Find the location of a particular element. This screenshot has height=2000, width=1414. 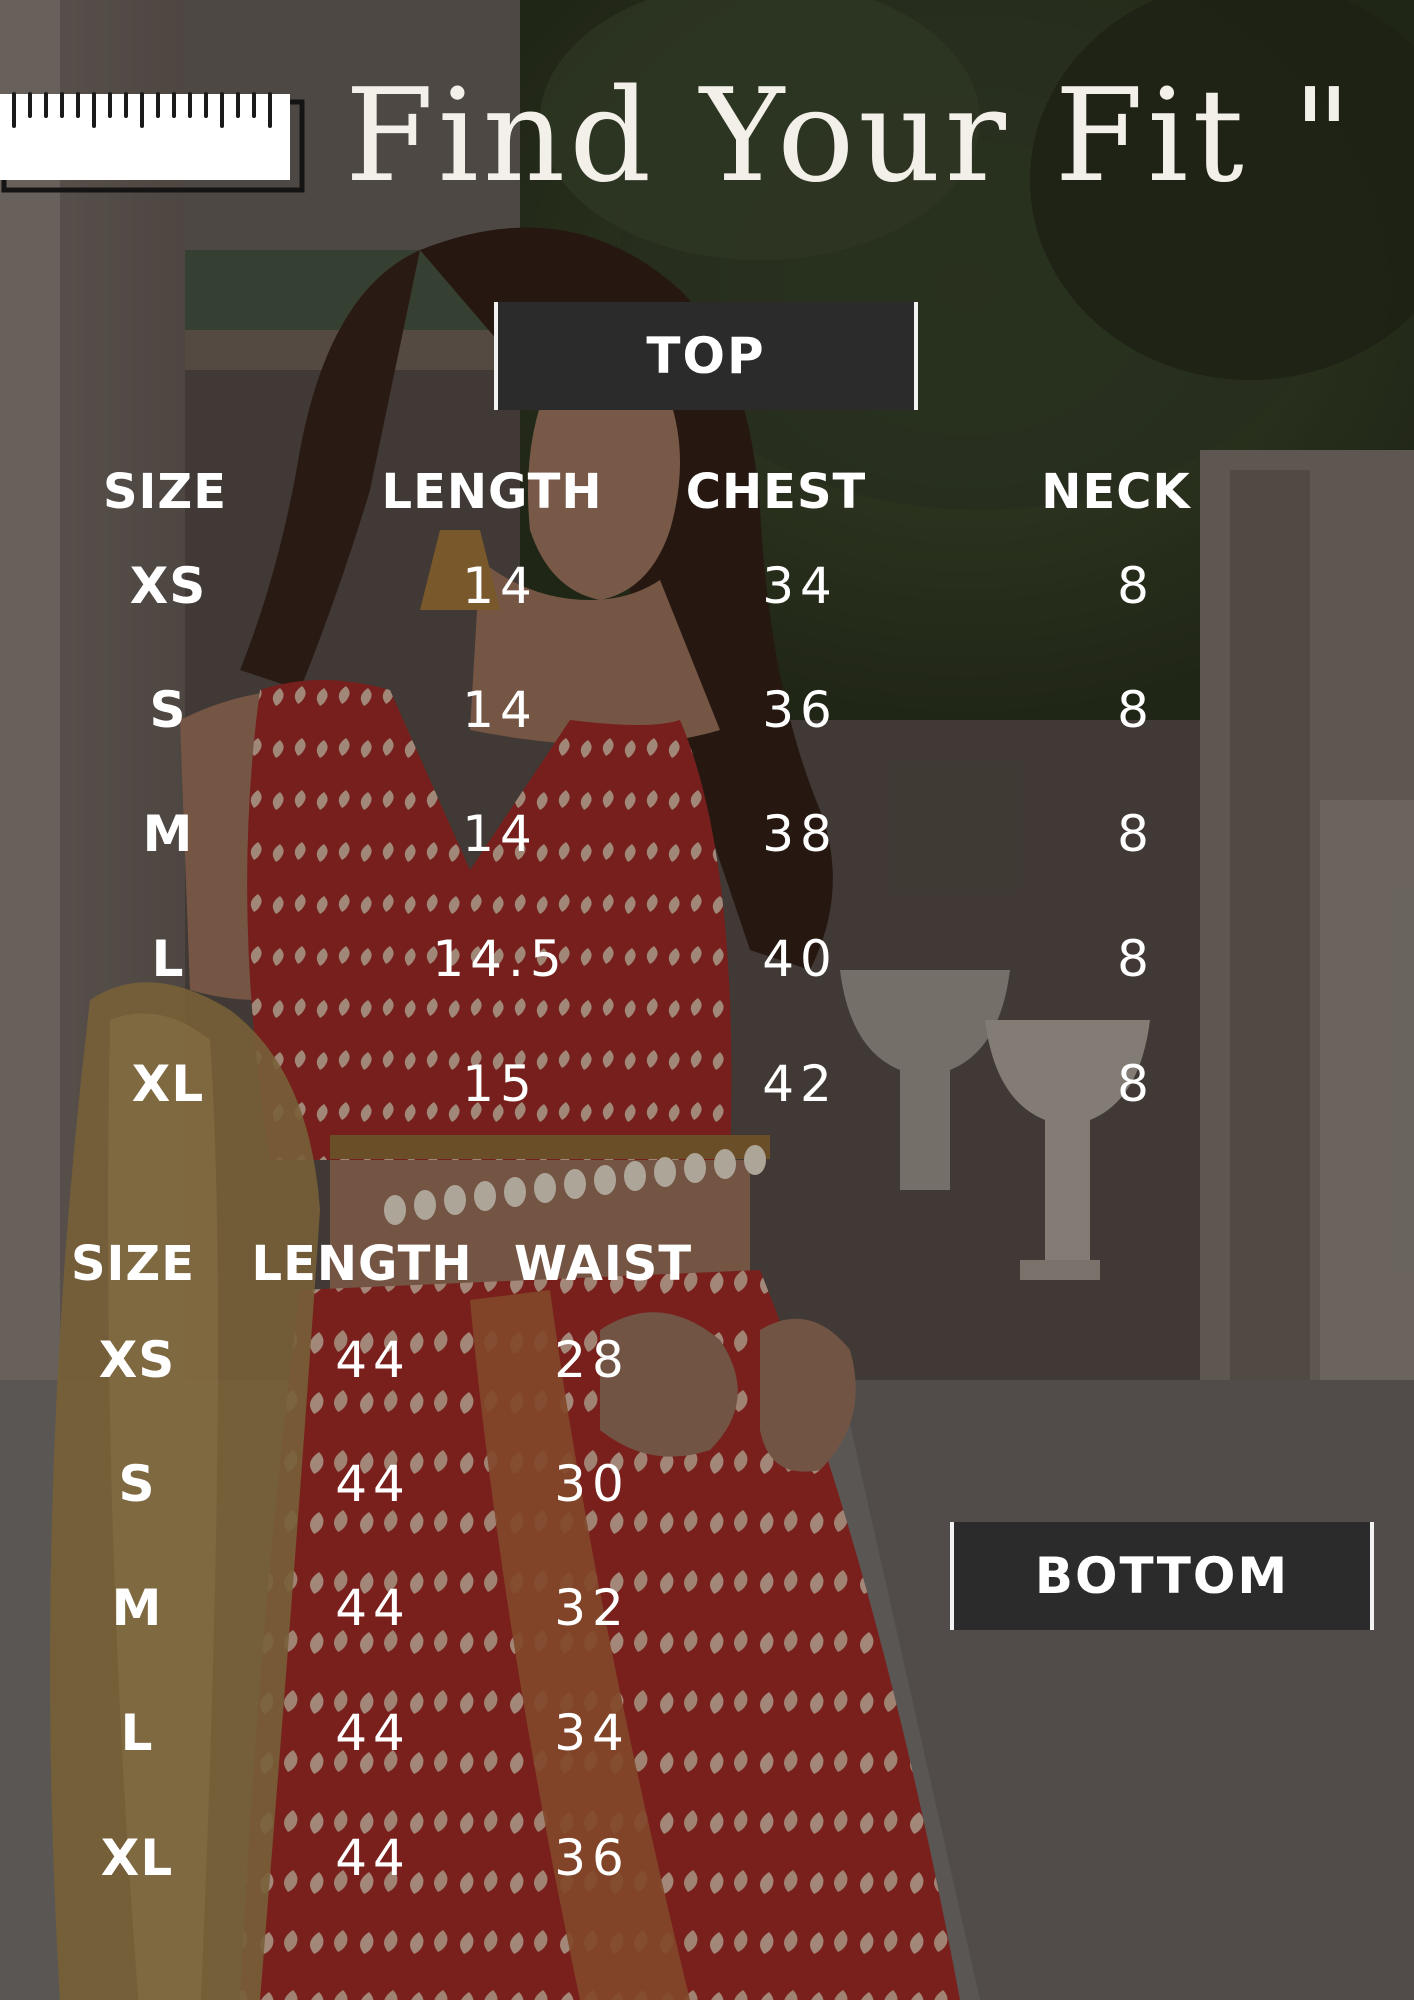

bottom-cell-waist: 32 is located at coordinates (592, 1608).